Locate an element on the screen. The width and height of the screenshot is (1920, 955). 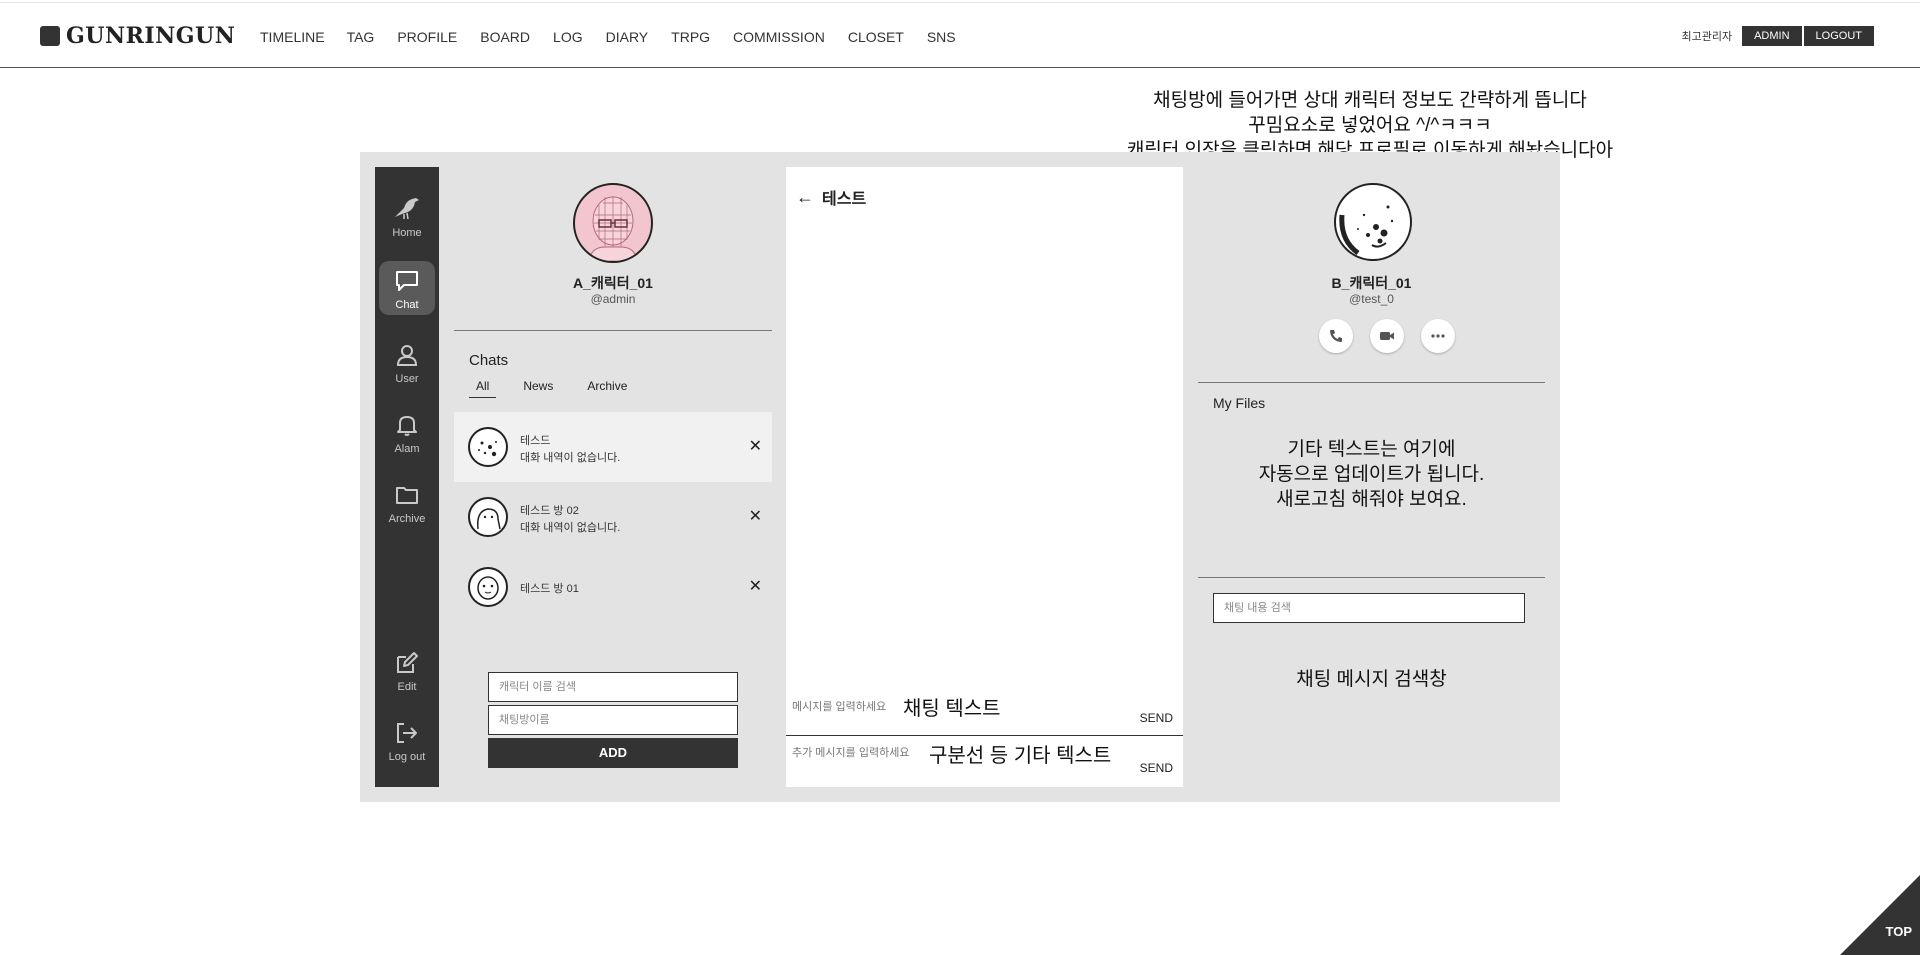
sidebar-item-chat: Chat is located at coordinates (407, 288).